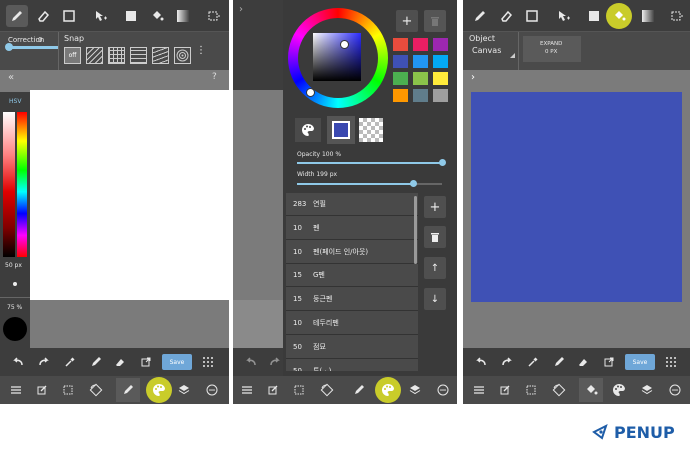 This screenshot has height=456, width=690. I want to click on object-dropdown: Canvas, so click(492, 51).